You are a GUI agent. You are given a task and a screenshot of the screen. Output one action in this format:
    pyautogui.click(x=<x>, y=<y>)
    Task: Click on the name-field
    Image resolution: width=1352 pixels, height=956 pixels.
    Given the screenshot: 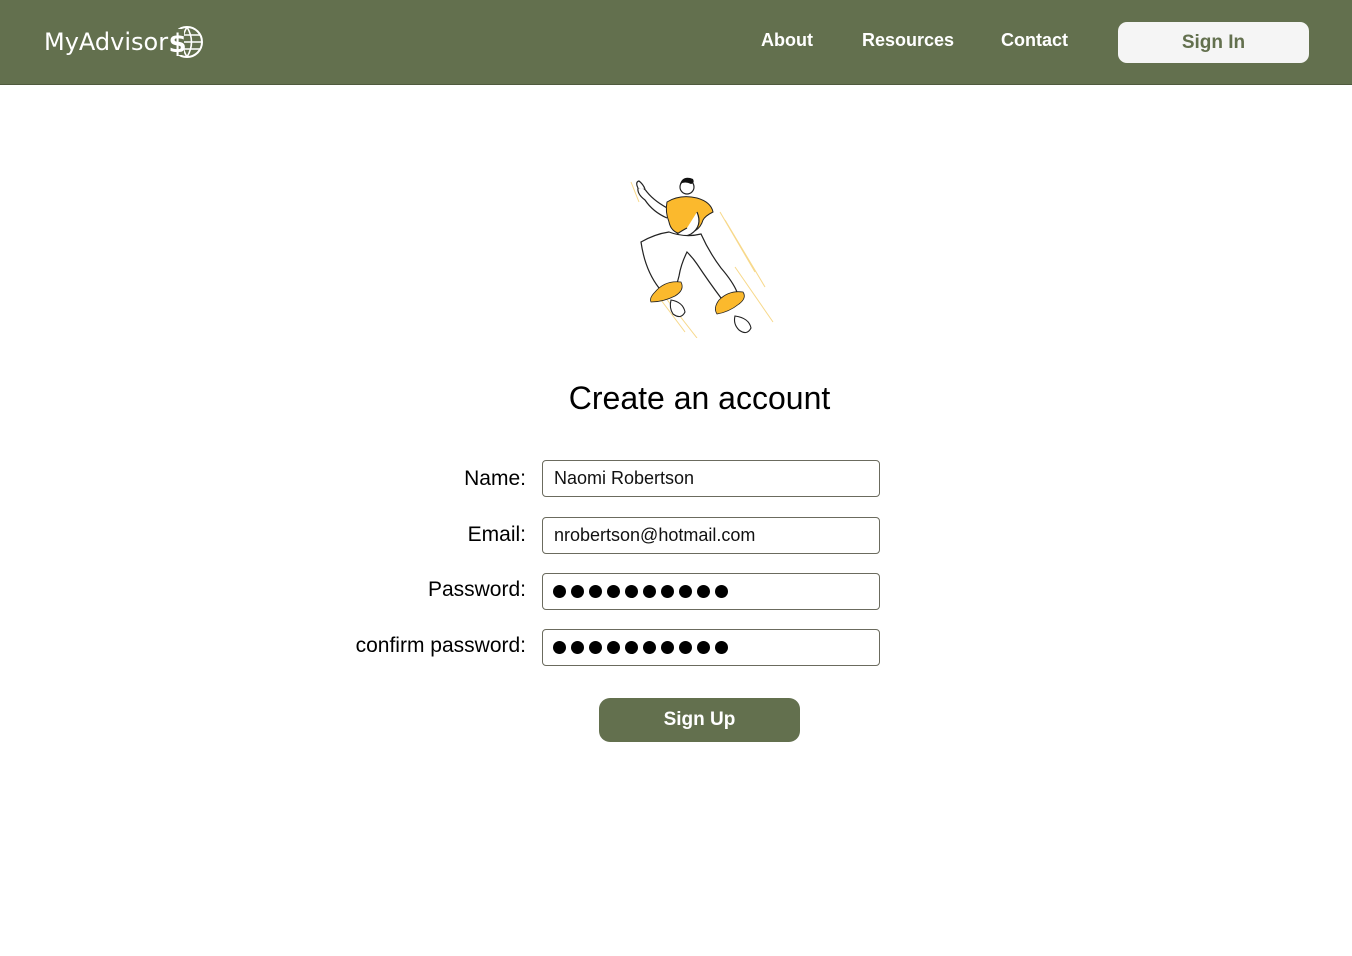 What is the action you would take?
    pyautogui.click(x=711, y=478)
    